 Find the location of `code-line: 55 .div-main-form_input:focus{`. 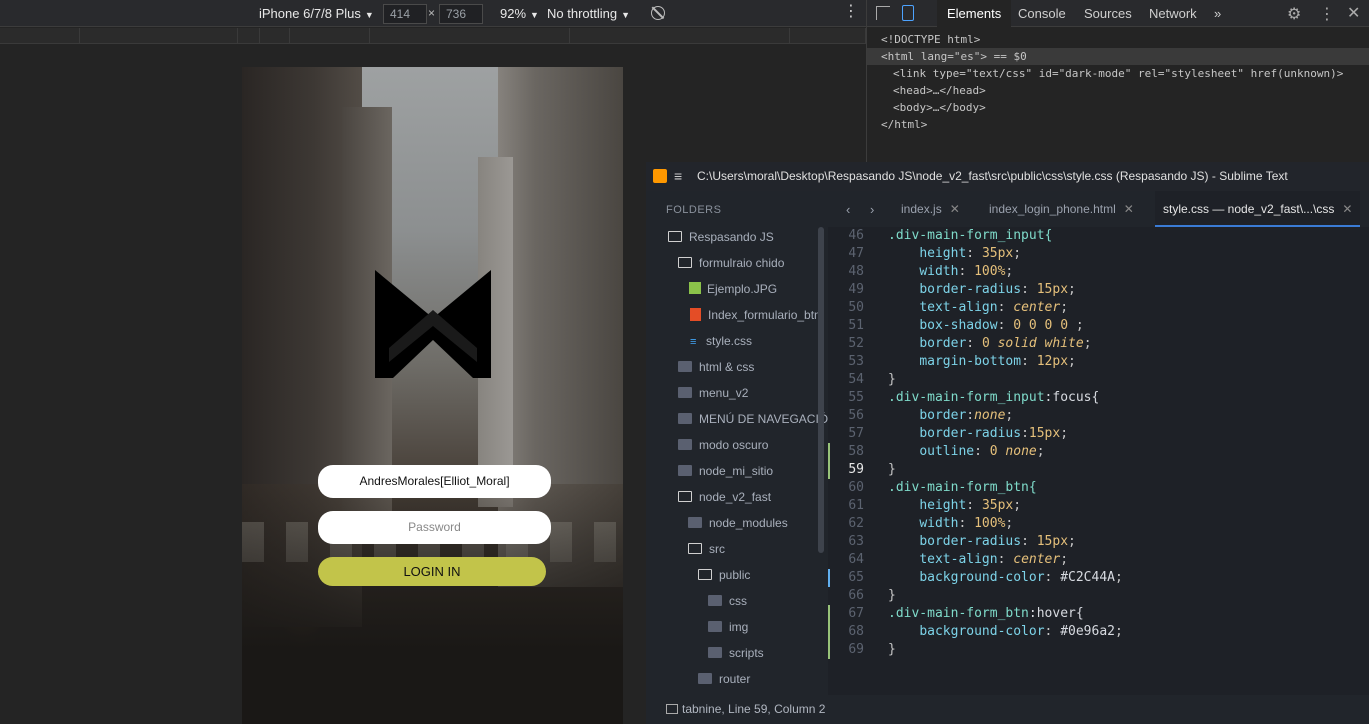

code-line: 55 .div-main-form_input:focus{ is located at coordinates (974, 397).